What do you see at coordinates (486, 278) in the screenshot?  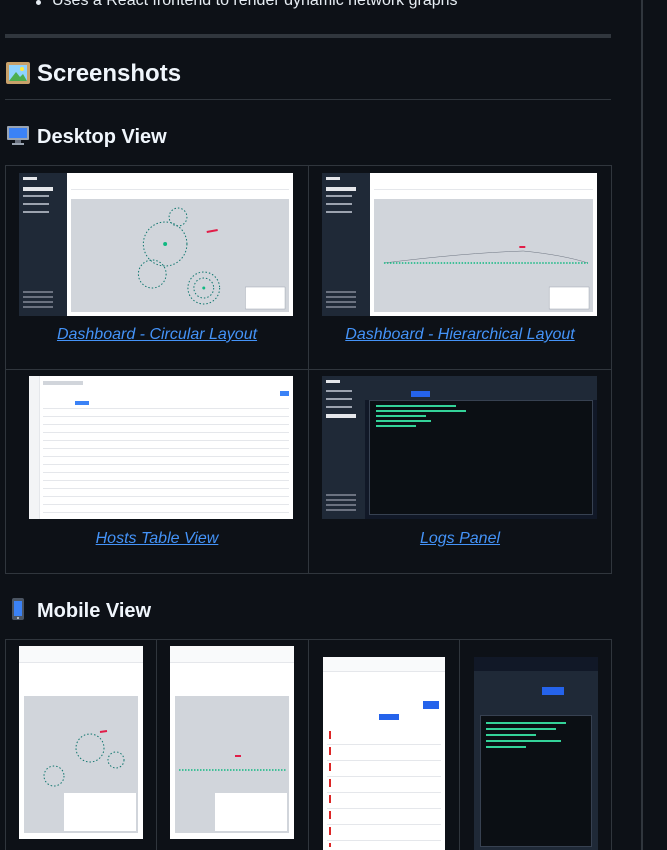 I see `network-graph-hierarchical` at bounding box center [486, 278].